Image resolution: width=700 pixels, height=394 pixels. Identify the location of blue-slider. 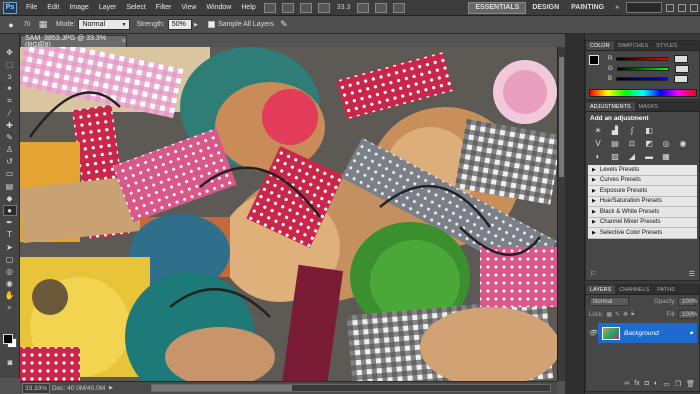
(642, 79).